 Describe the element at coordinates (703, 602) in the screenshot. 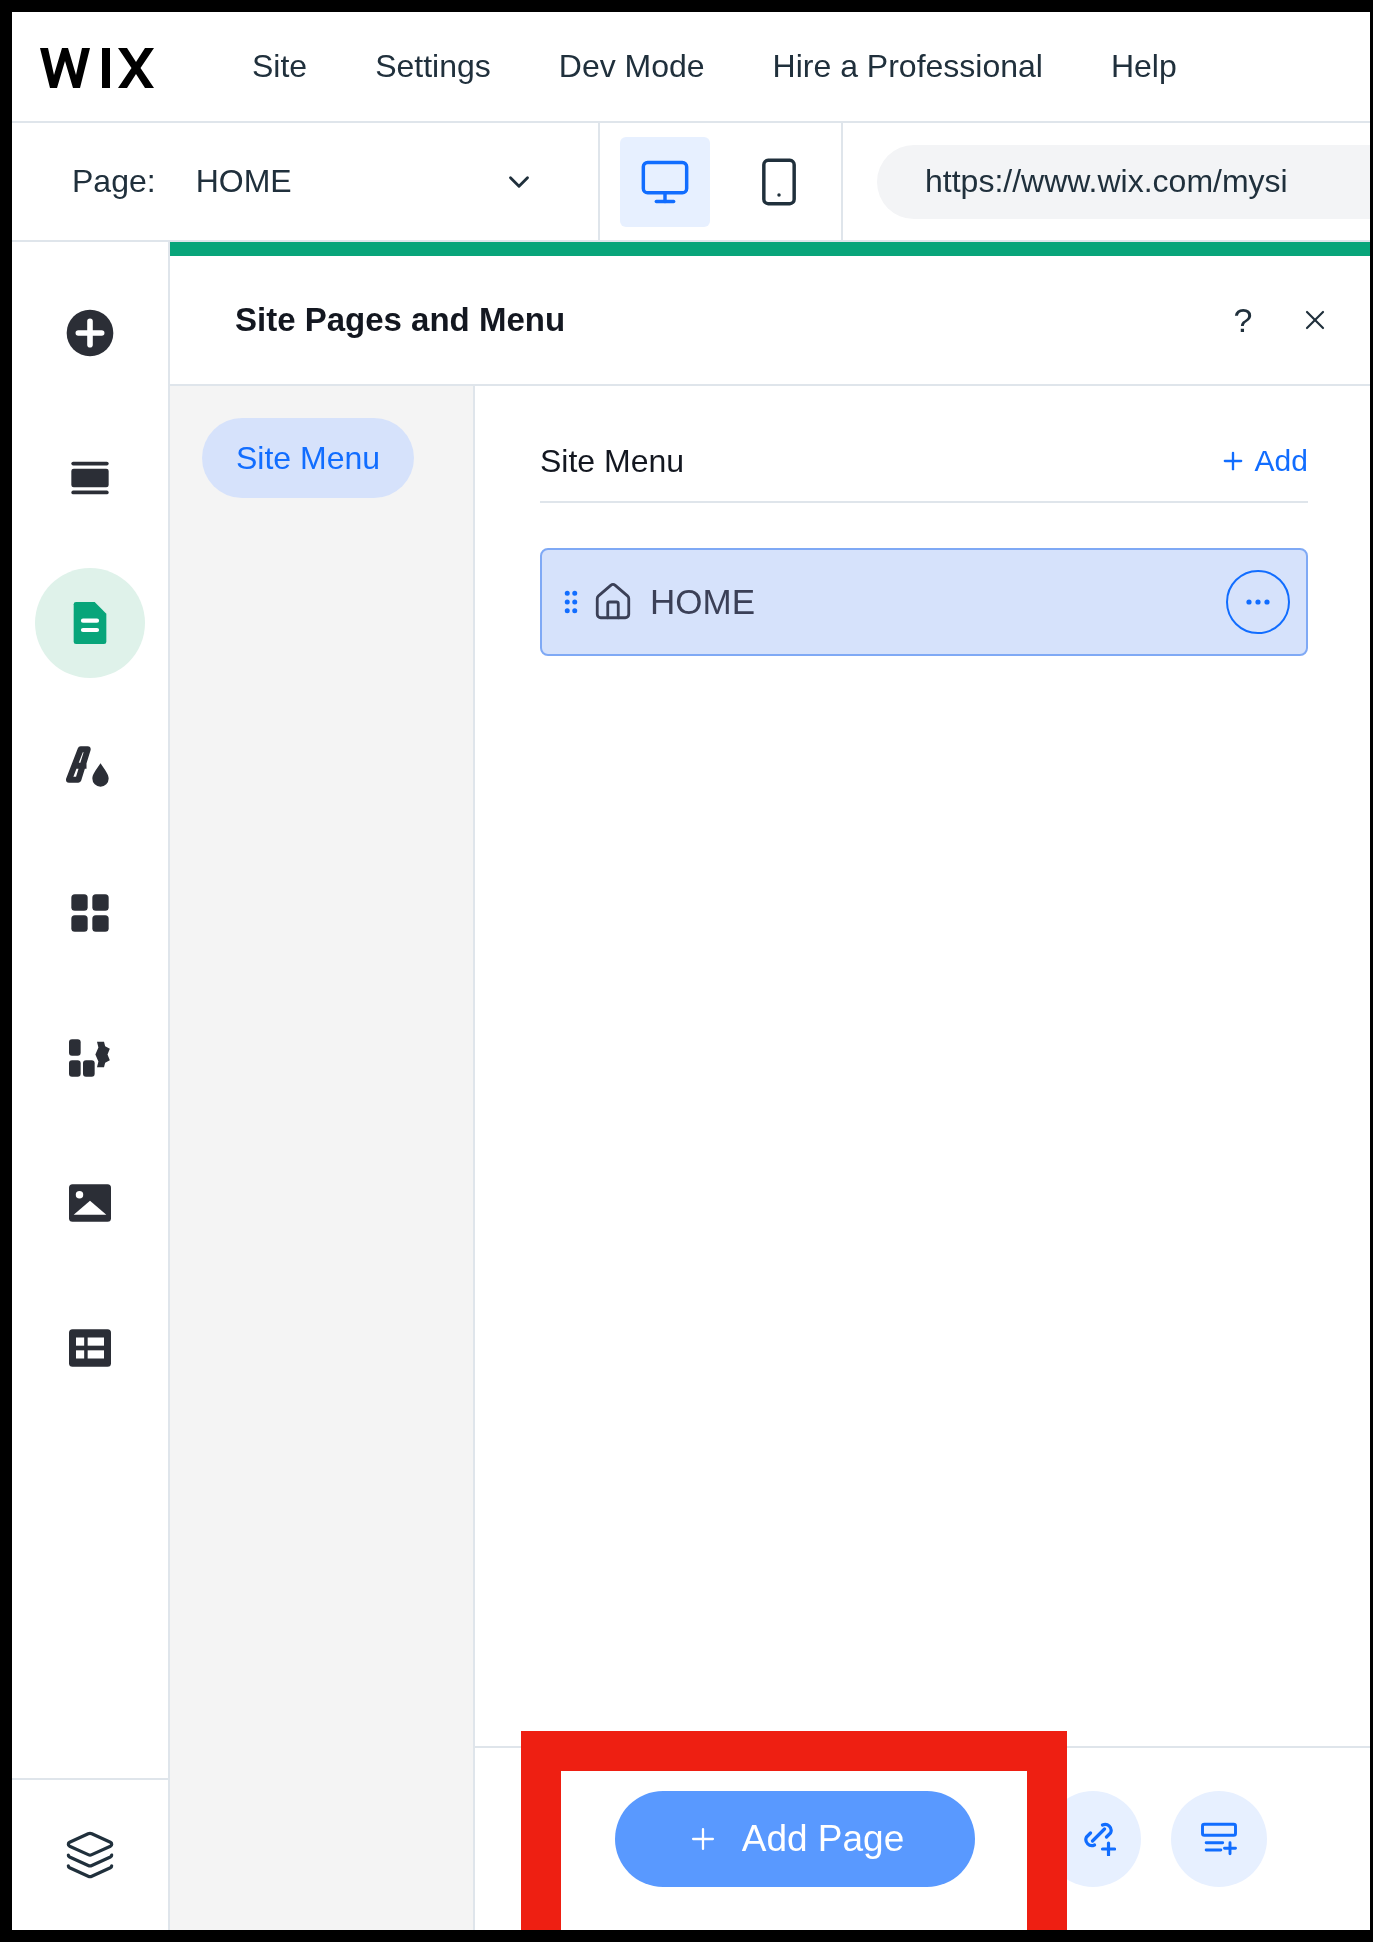

I see `page-name: HOME` at that location.